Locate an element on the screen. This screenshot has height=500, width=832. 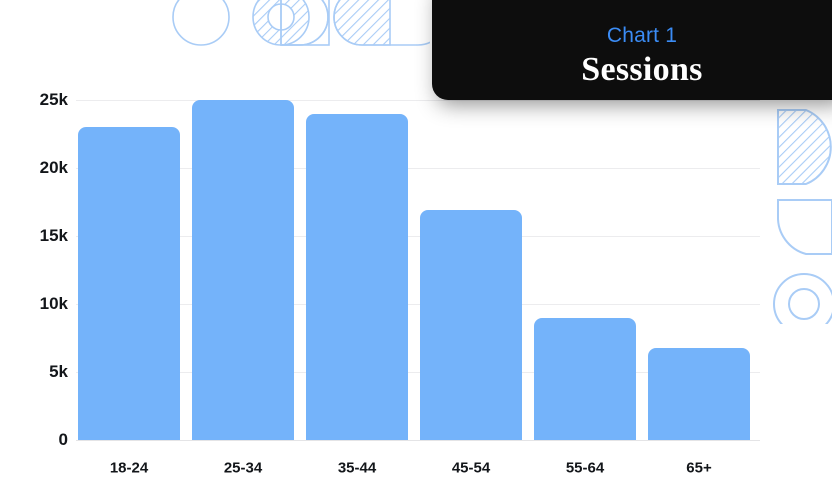
x-tick-label: 45-54 is located at coordinates (471, 468).